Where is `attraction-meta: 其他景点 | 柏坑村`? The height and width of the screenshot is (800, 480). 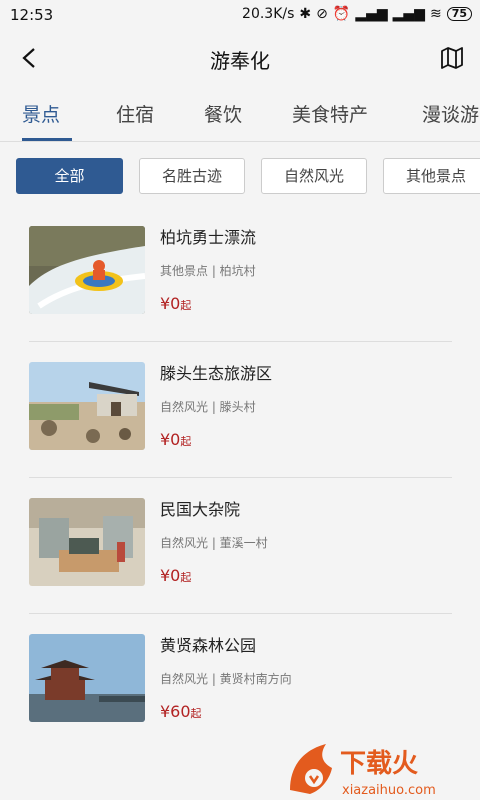
attraction-meta: 其他景点 | 柏坑村 is located at coordinates (208, 271).